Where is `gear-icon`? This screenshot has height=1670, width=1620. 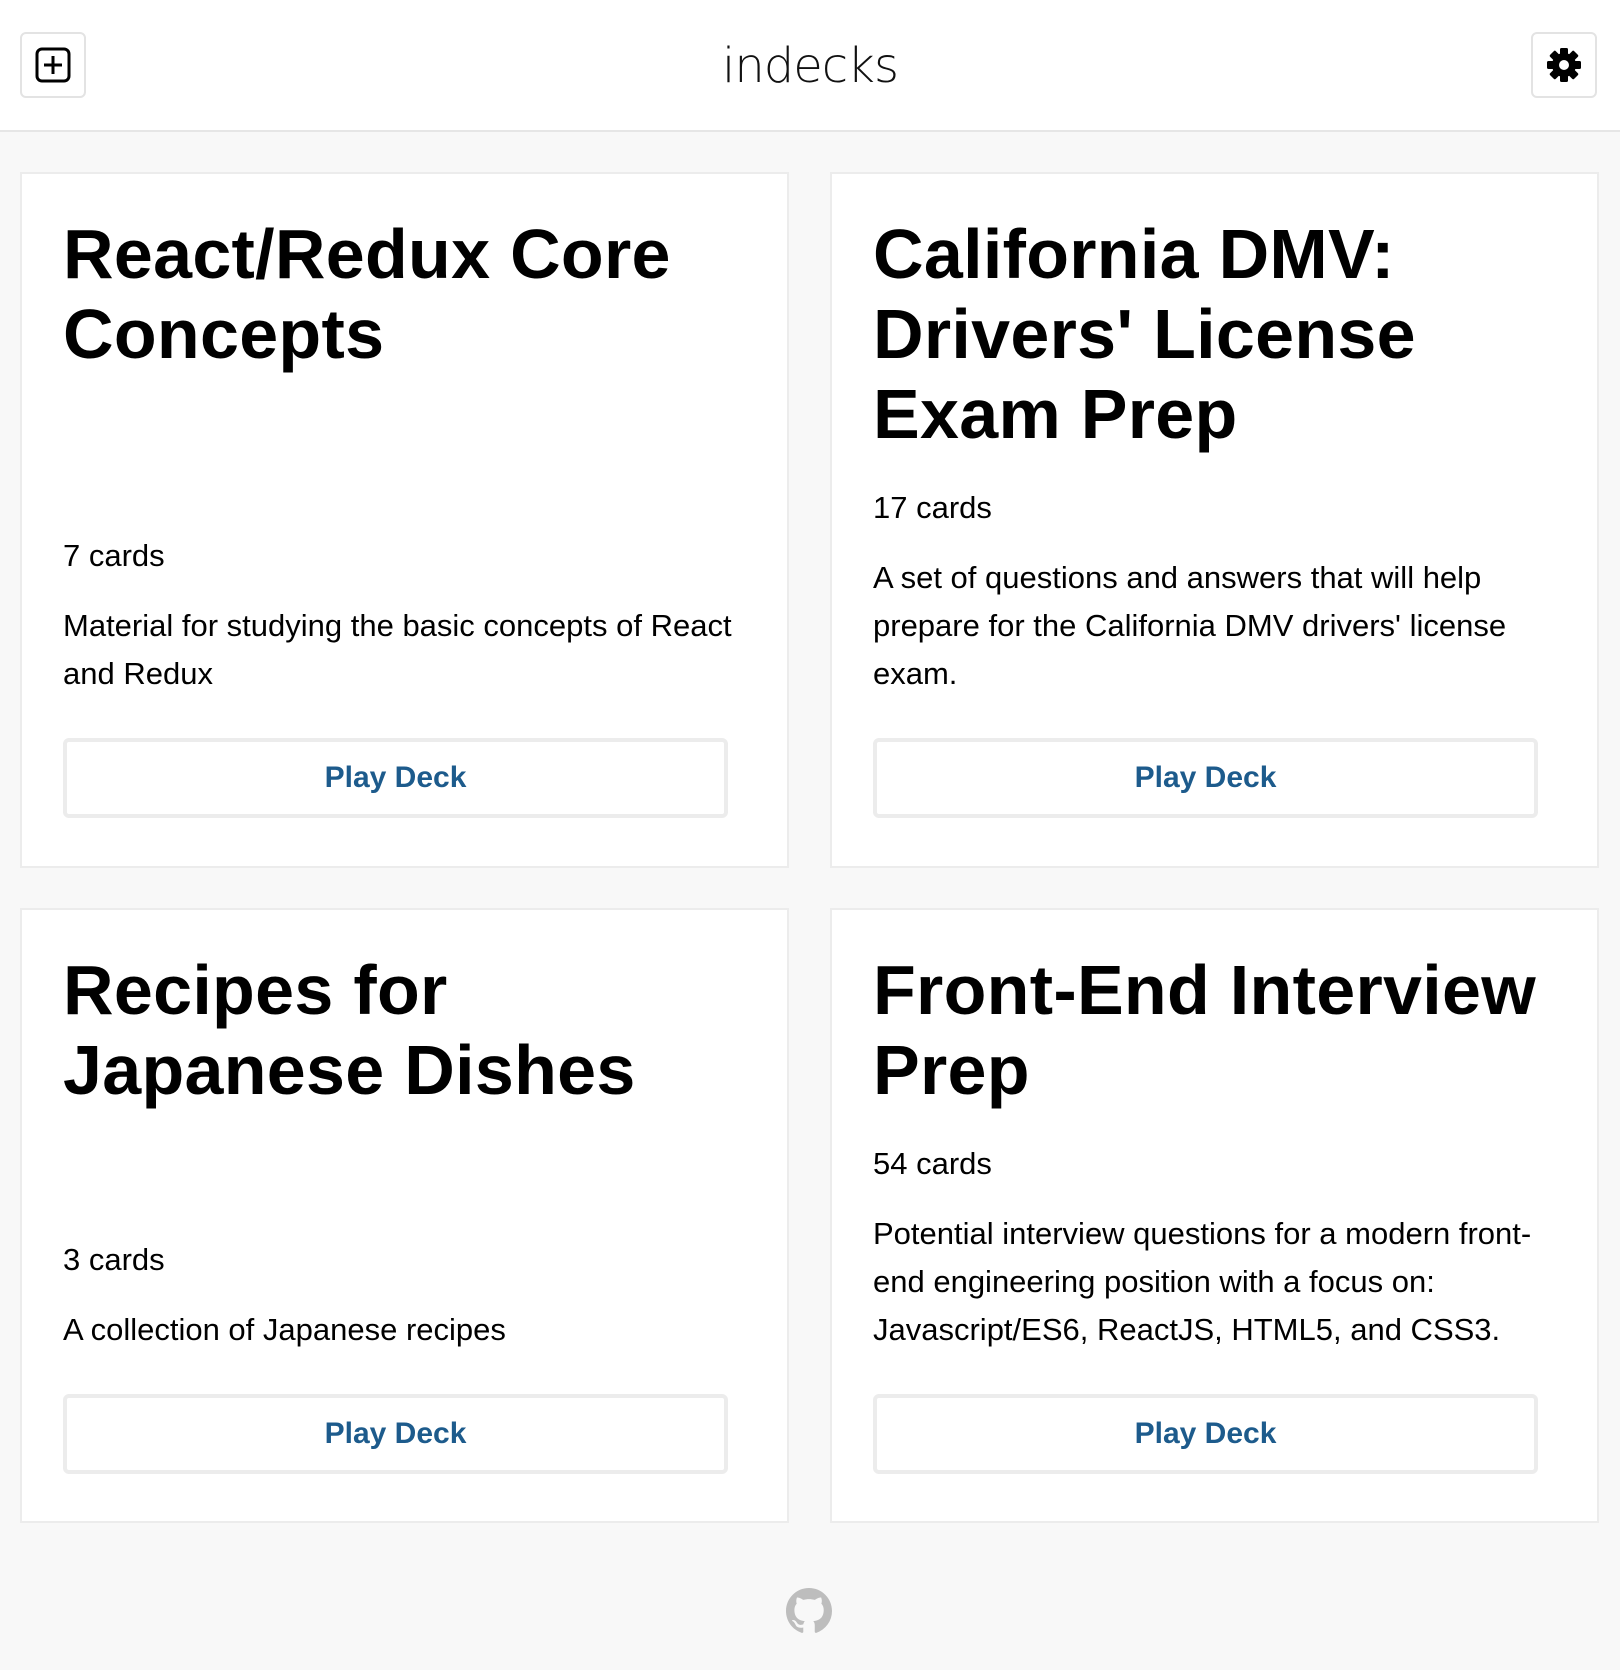 gear-icon is located at coordinates (1564, 65).